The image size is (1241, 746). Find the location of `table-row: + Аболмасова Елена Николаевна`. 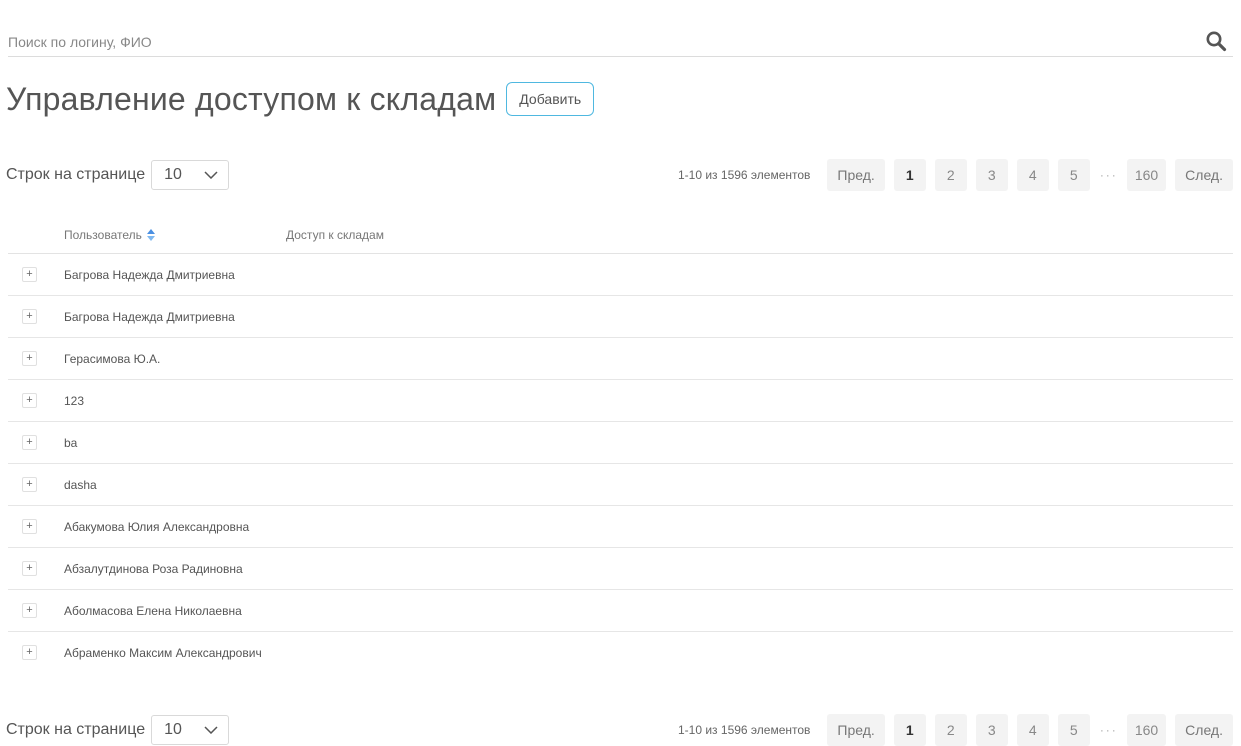

table-row: + Аболмасова Елена Николаевна is located at coordinates (620, 611).